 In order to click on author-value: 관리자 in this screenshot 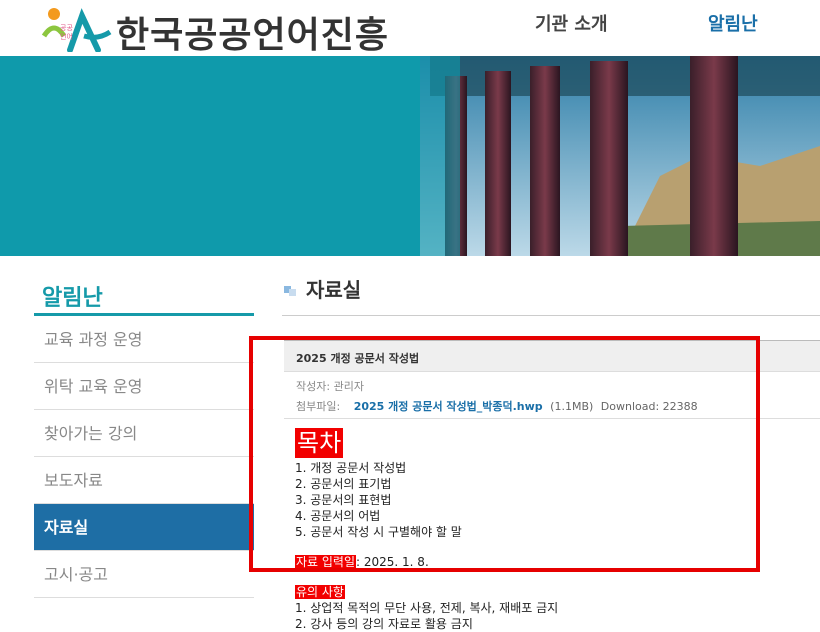, I will do `click(348, 386)`.